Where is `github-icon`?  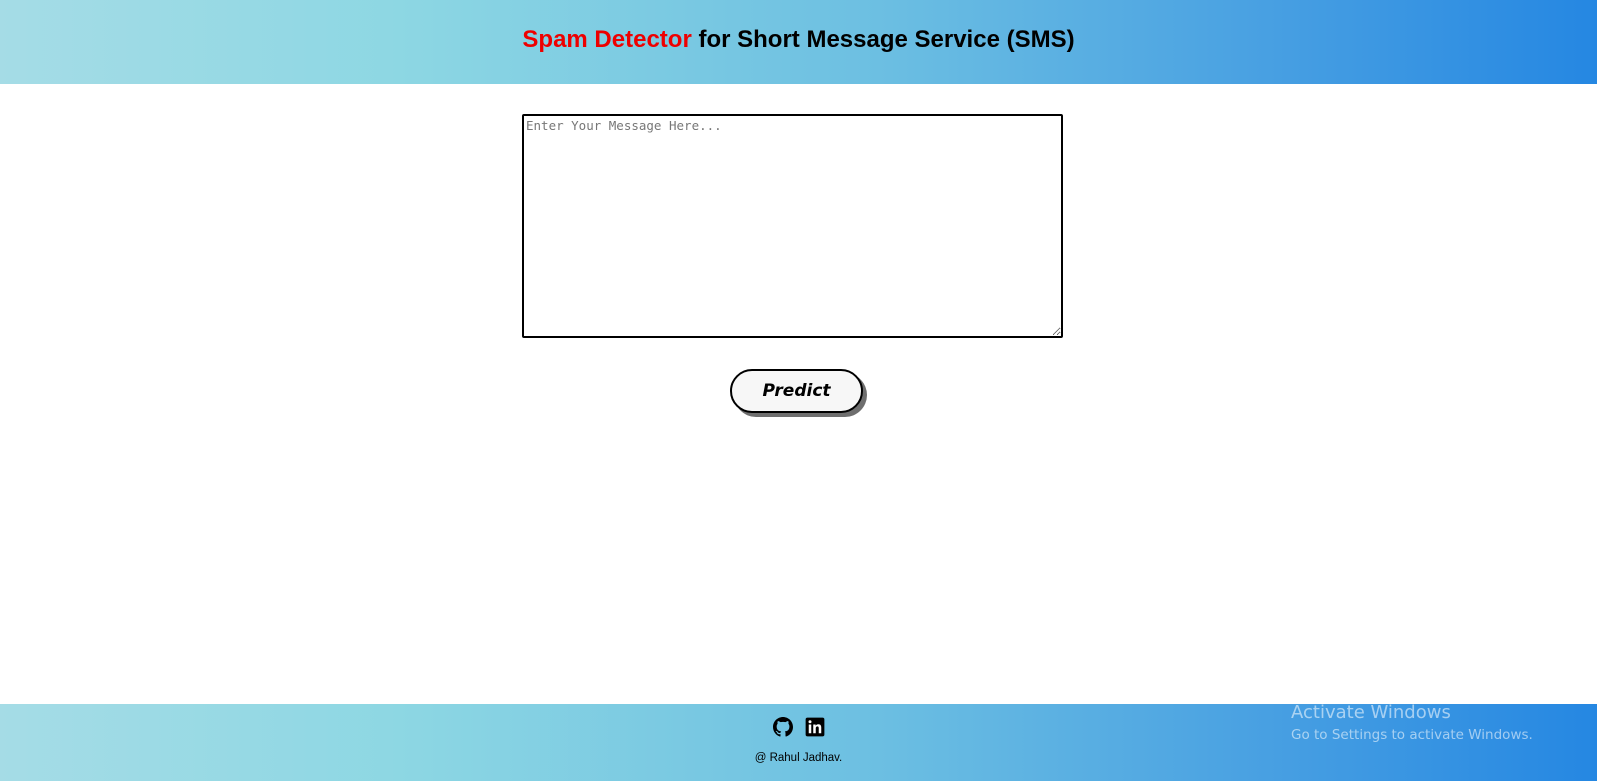
github-icon is located at coordinates (782, 727).